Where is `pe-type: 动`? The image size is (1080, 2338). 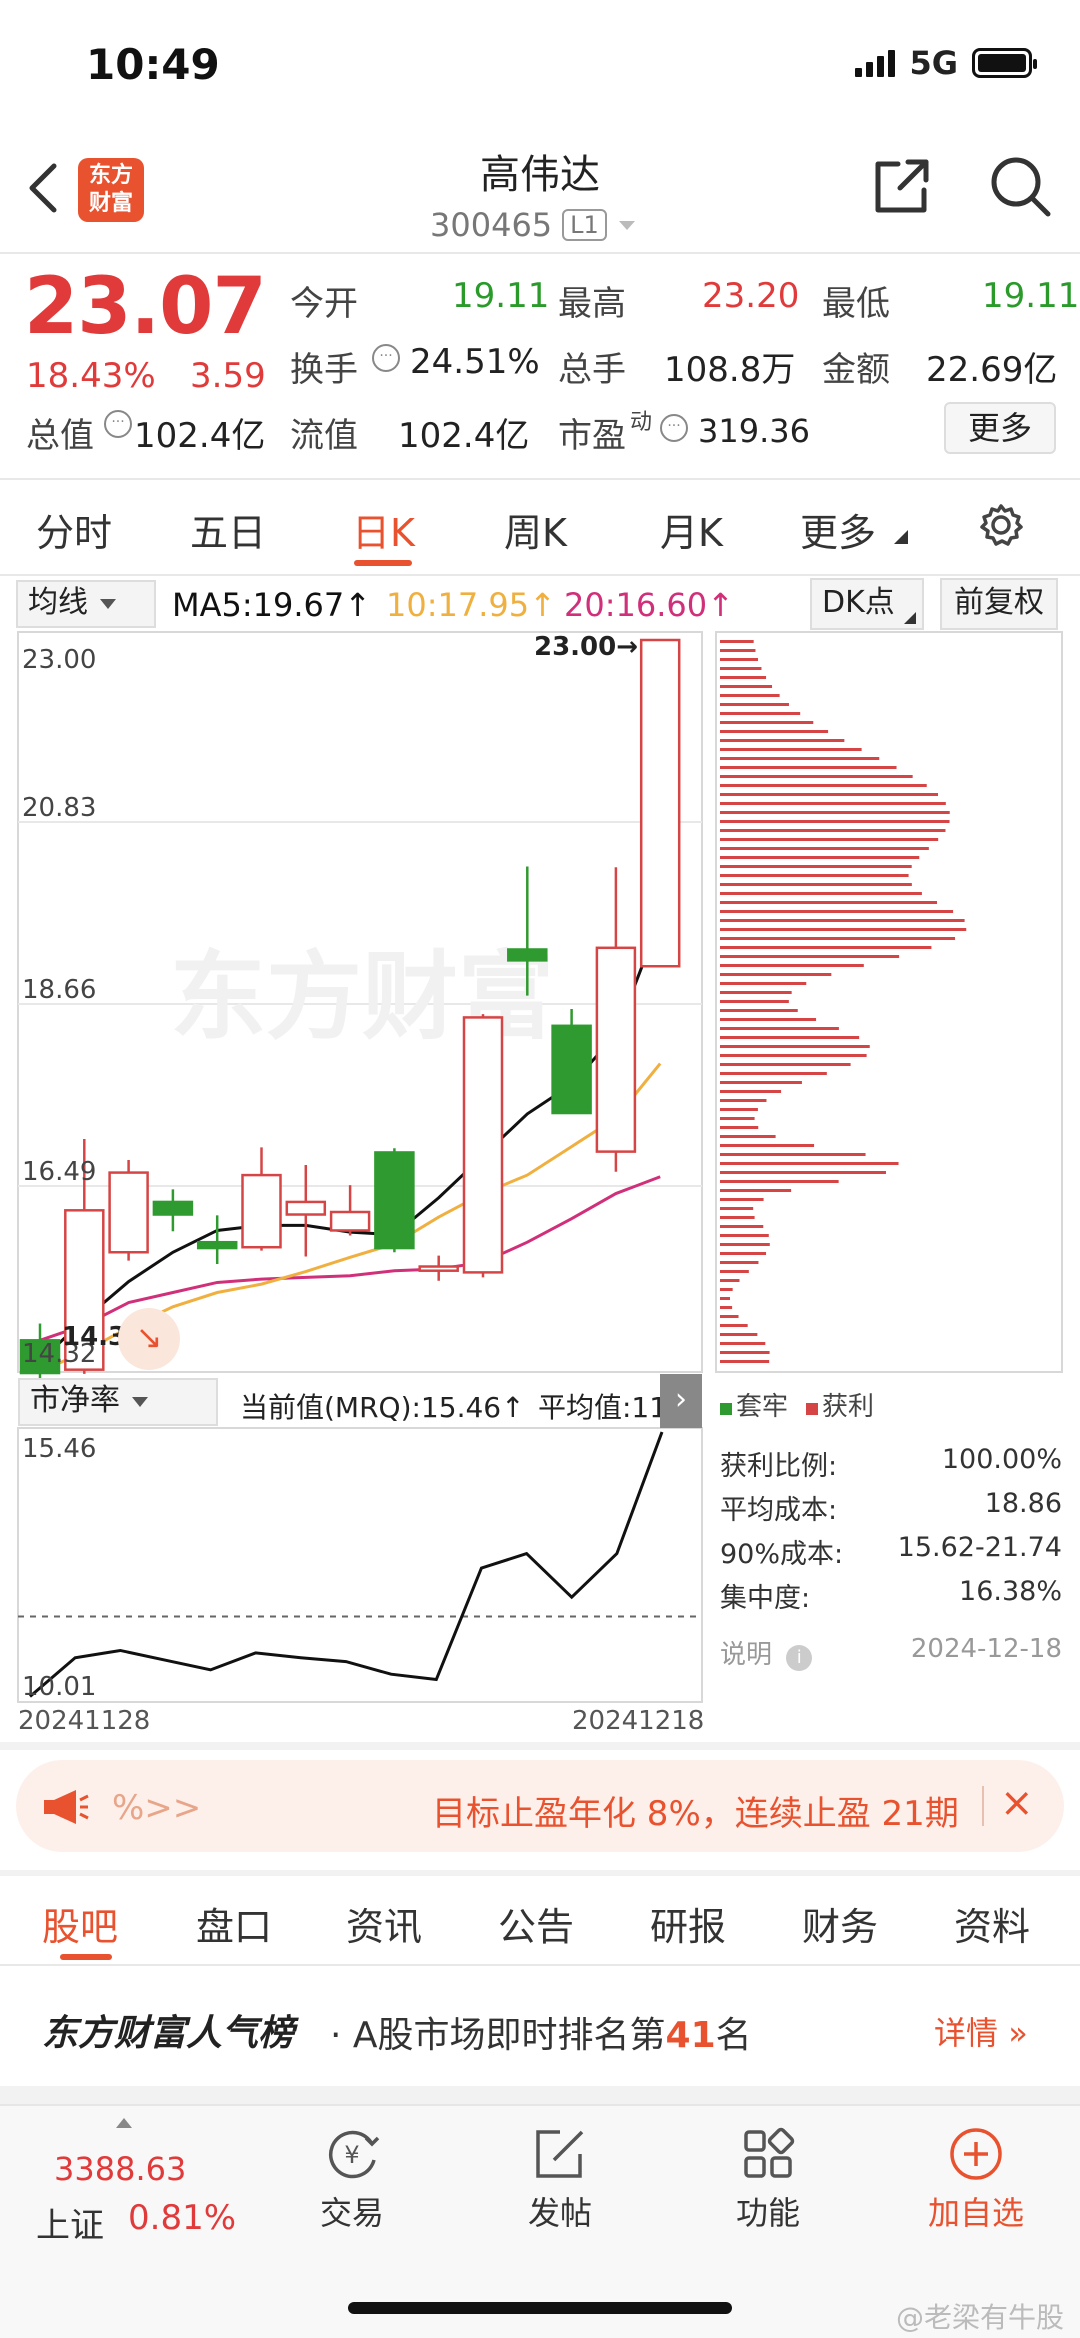
pe-type: 动 is located at coordinates (641, 422).